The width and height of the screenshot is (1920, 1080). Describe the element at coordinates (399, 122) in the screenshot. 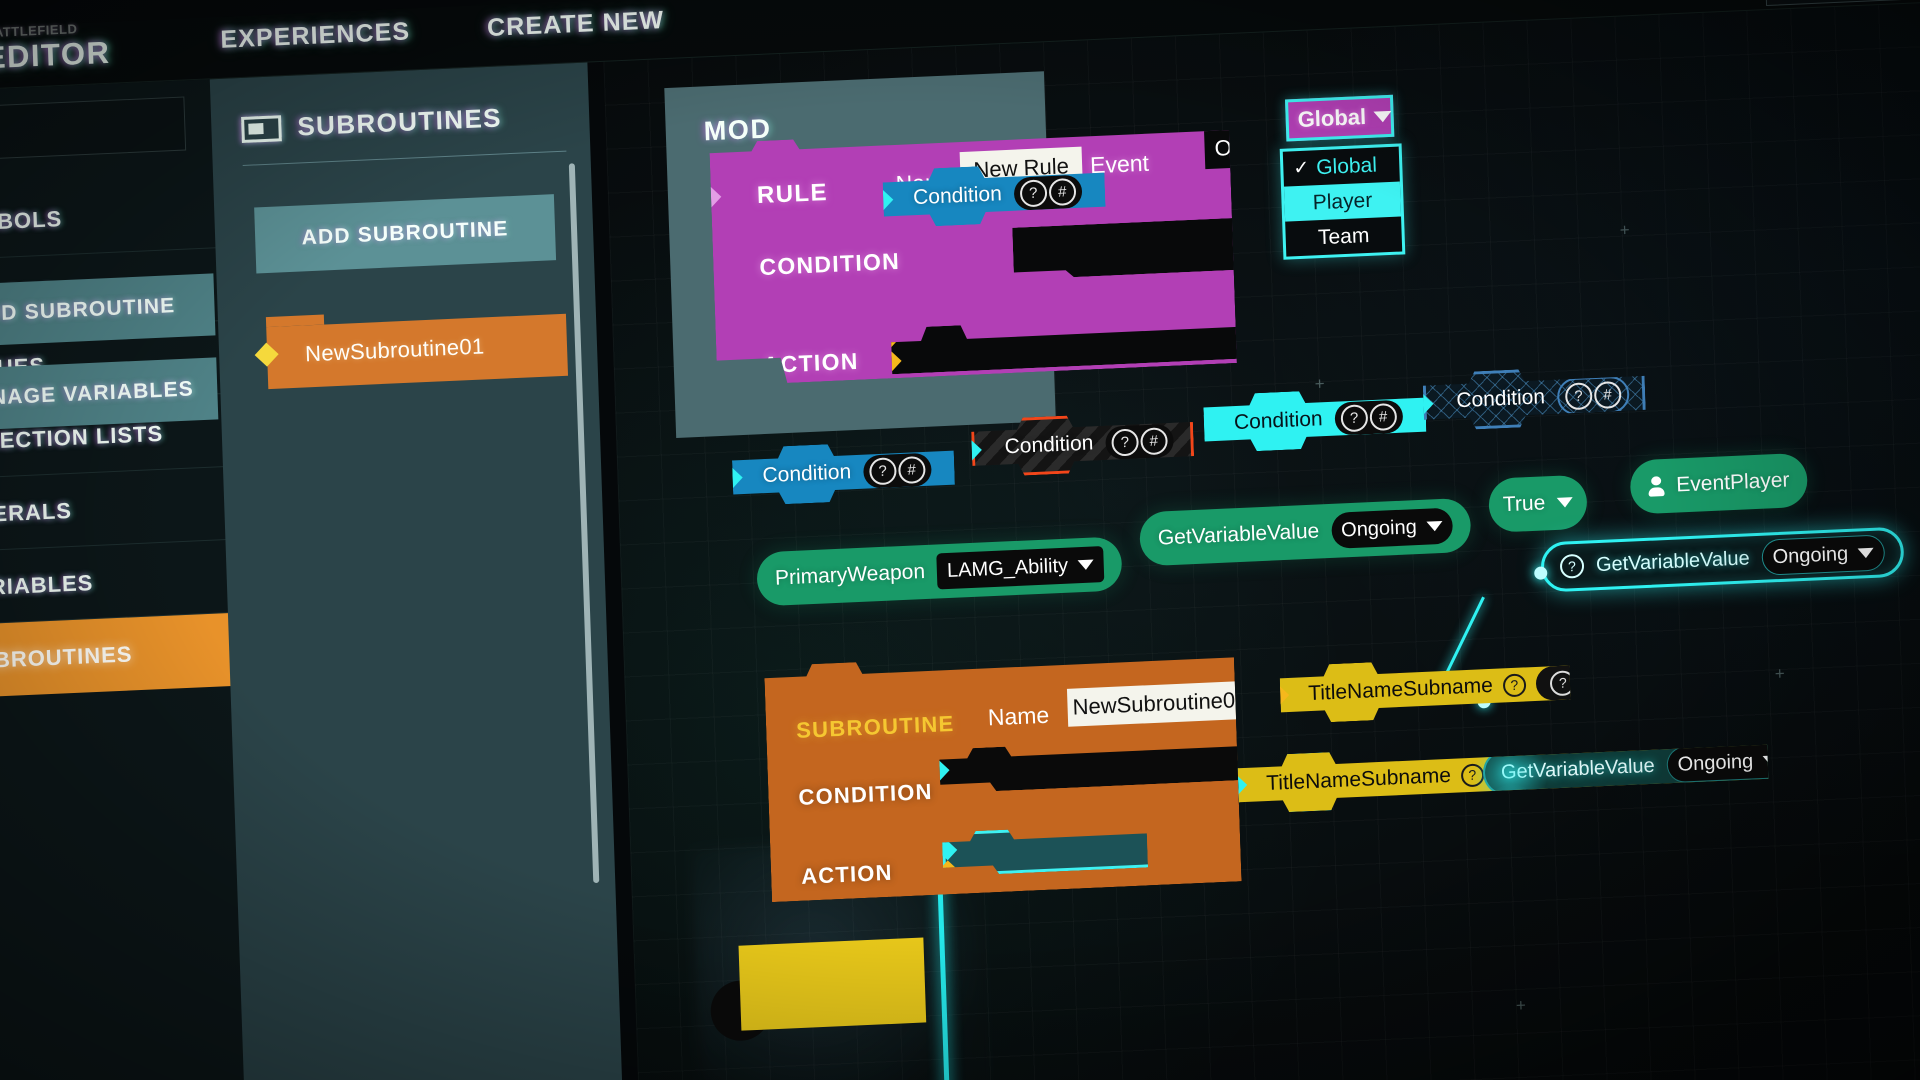

I see `subroutines-panel-title: SUBROUTINES` at that location.